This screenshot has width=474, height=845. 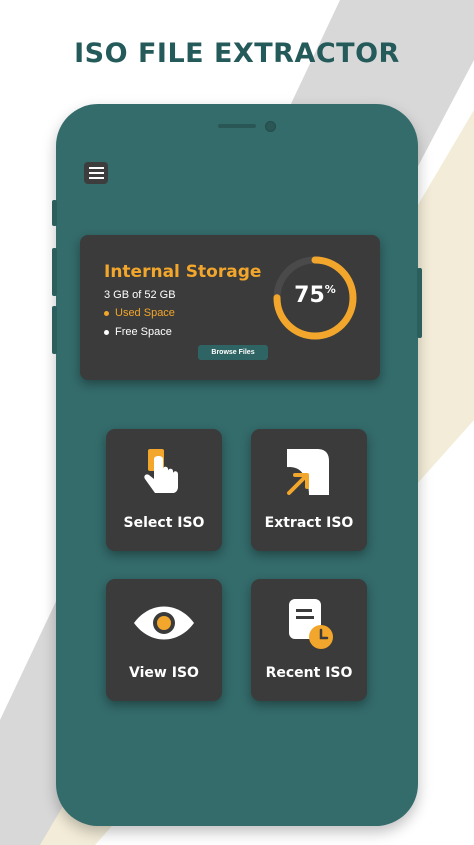 I want to click on storage-percent-sign: %, so click(x=330, y=289).